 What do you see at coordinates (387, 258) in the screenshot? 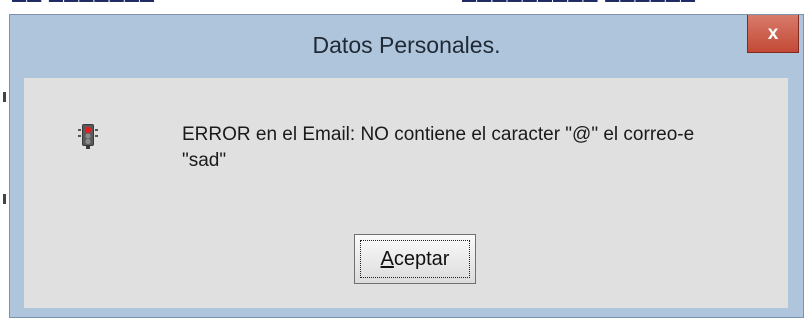
I see `accept-mnemonic: A` at bounding box center [387, 258].